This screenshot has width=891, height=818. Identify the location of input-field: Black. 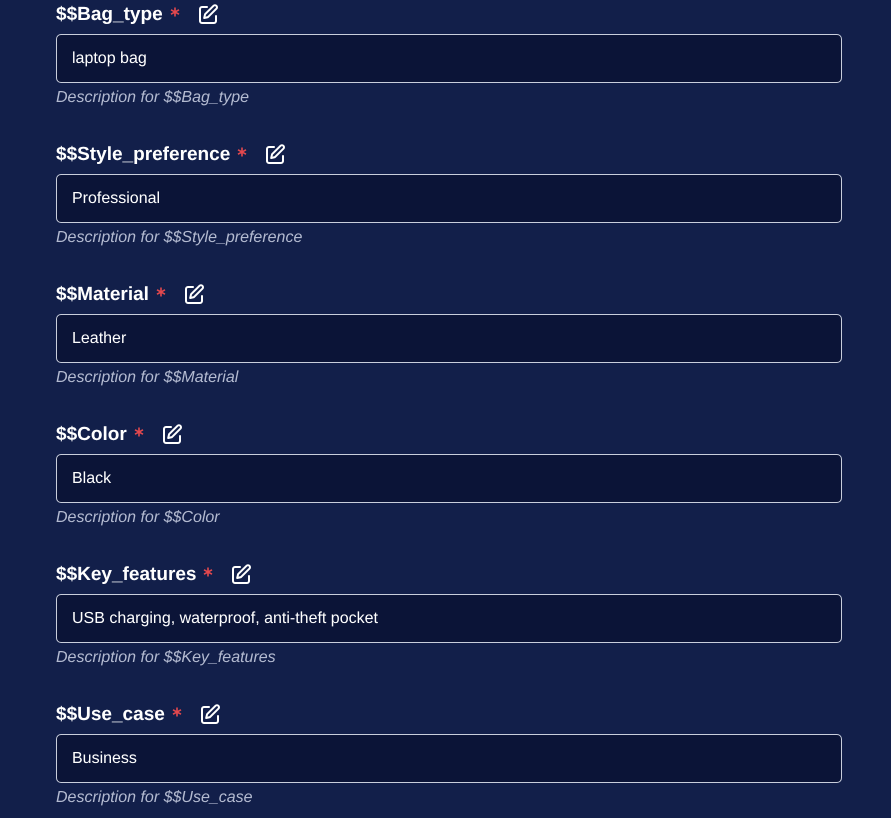
(449, 478).